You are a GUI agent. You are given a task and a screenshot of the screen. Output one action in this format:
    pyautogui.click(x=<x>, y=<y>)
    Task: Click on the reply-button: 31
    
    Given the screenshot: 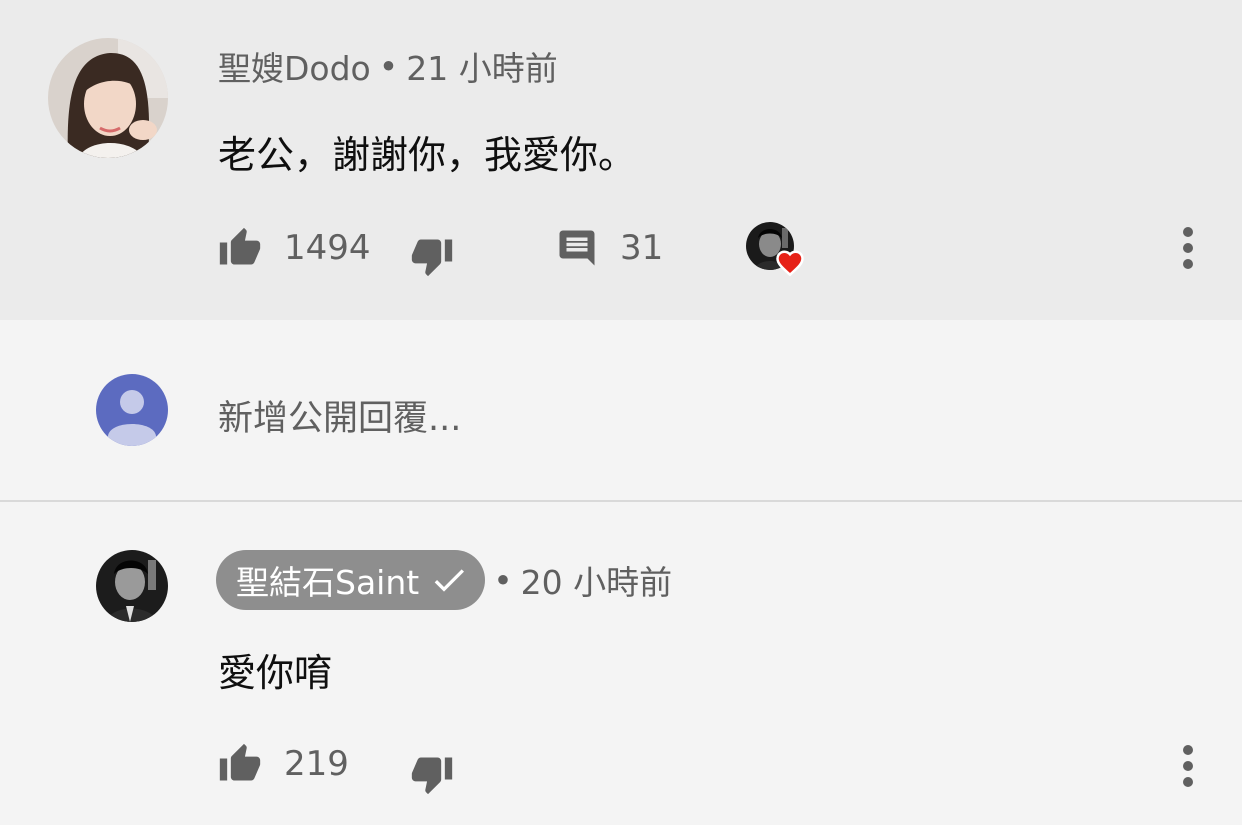 What is the action you would take?
    pyautogui.click(x=609, y=248)
    